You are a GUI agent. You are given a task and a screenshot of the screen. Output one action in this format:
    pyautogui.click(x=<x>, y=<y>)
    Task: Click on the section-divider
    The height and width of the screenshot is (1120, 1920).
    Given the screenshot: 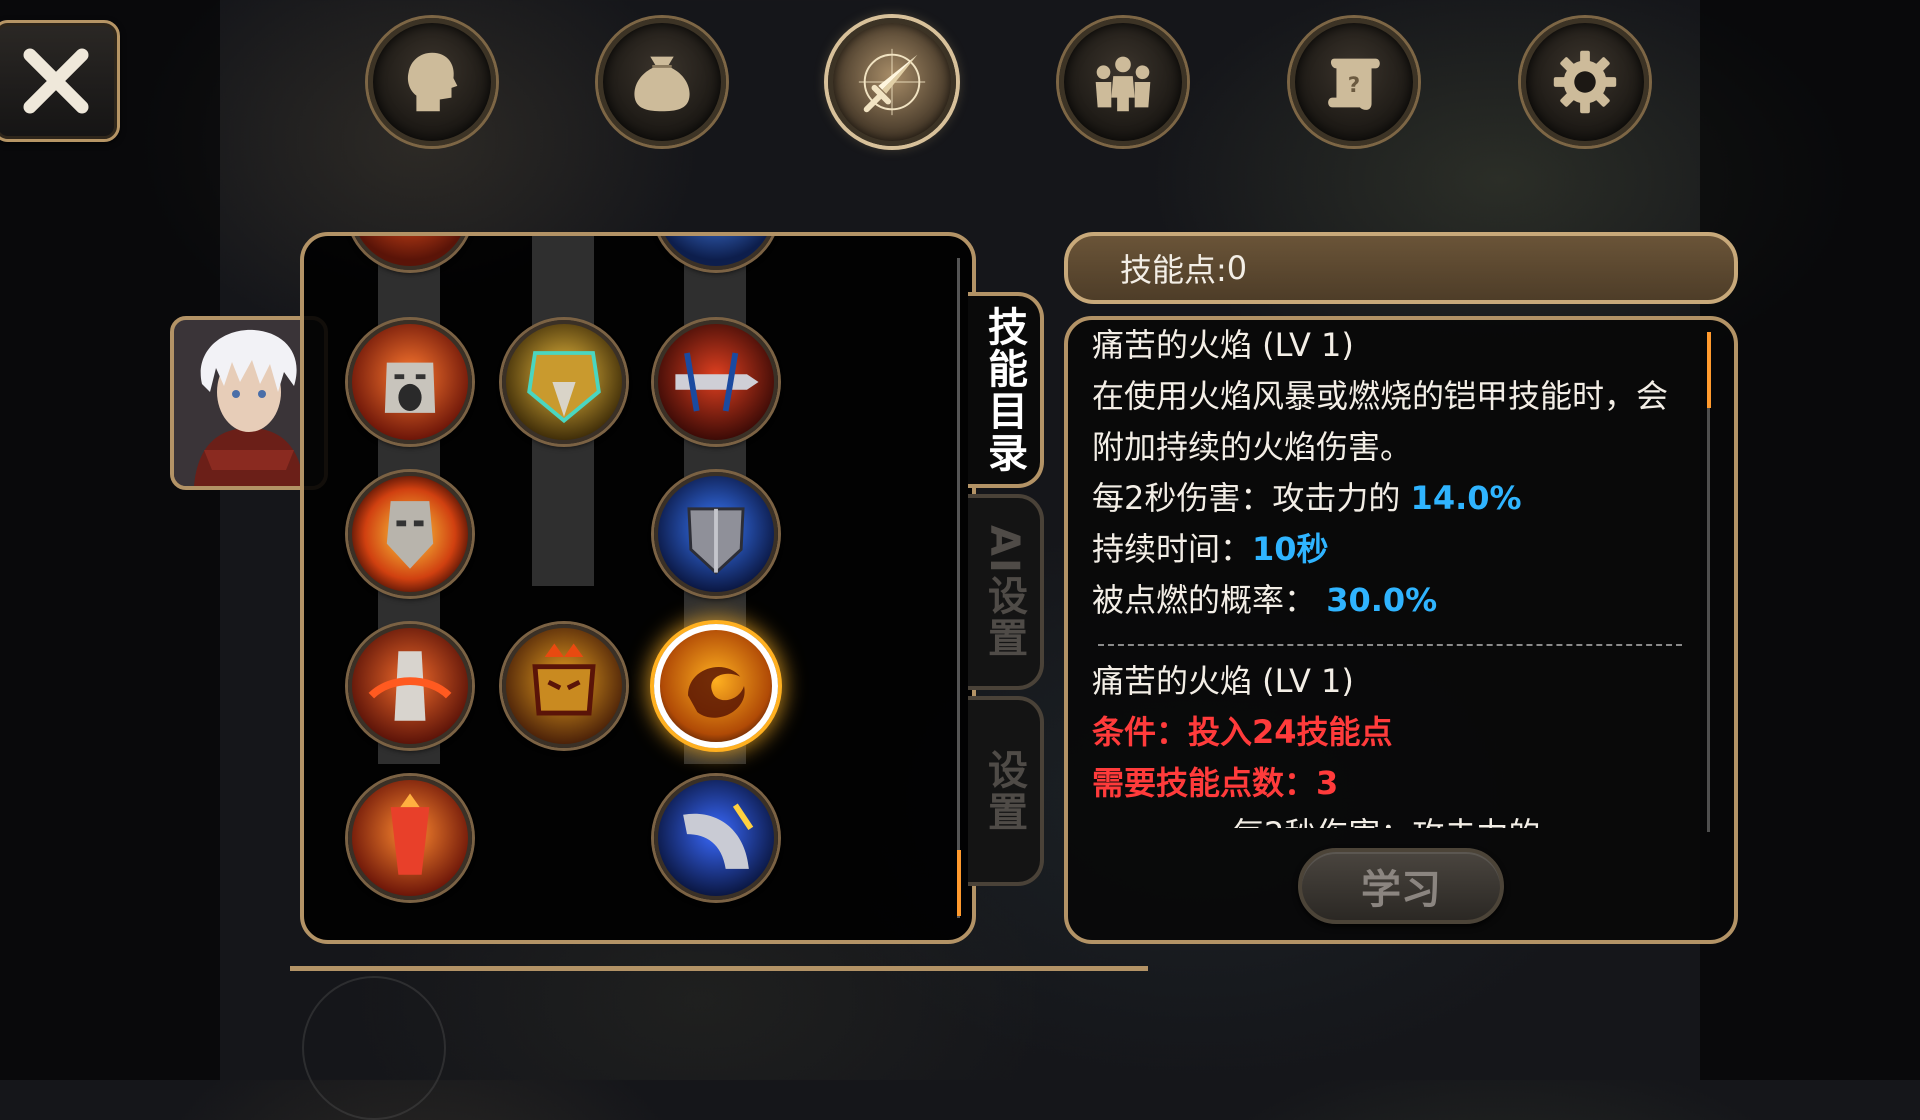 What is the action you would take?
    pyautogui.click(x=1390, y=645)
    